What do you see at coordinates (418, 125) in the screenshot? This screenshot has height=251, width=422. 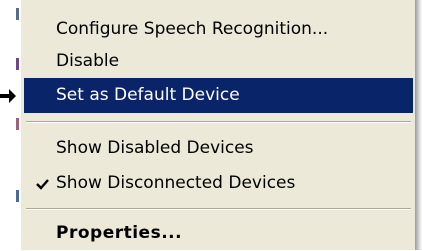 I see `menu-drop-shadow` at bounding box center [418, 125].